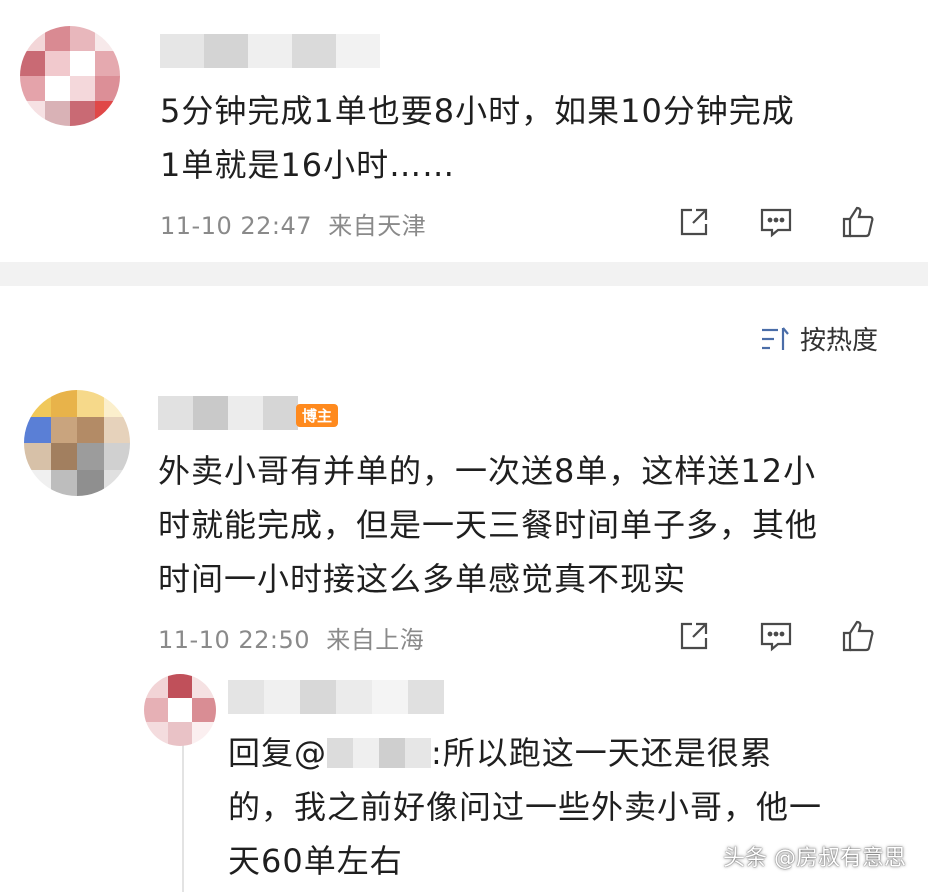 The image size is (928, 892). I want to click on comment-meta: 11-10 22:47 来自天津, so click(293, 223).